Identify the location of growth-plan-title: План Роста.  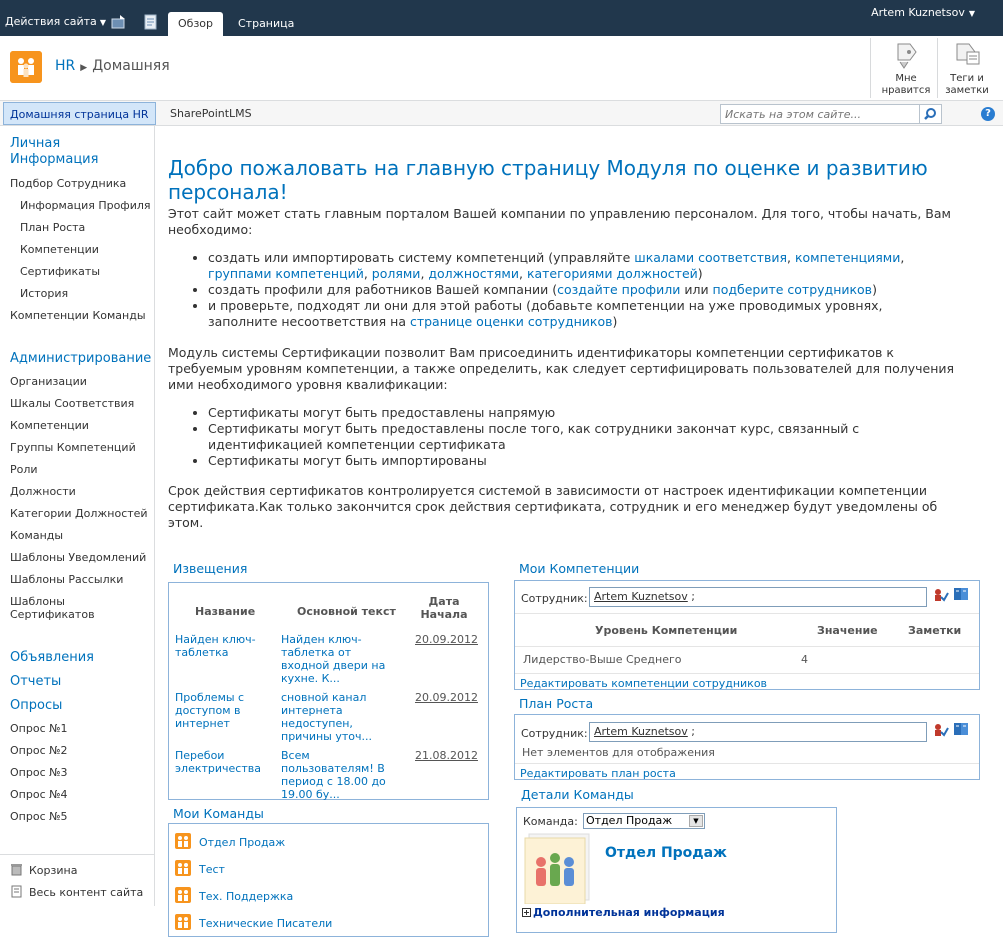
(556, 703).